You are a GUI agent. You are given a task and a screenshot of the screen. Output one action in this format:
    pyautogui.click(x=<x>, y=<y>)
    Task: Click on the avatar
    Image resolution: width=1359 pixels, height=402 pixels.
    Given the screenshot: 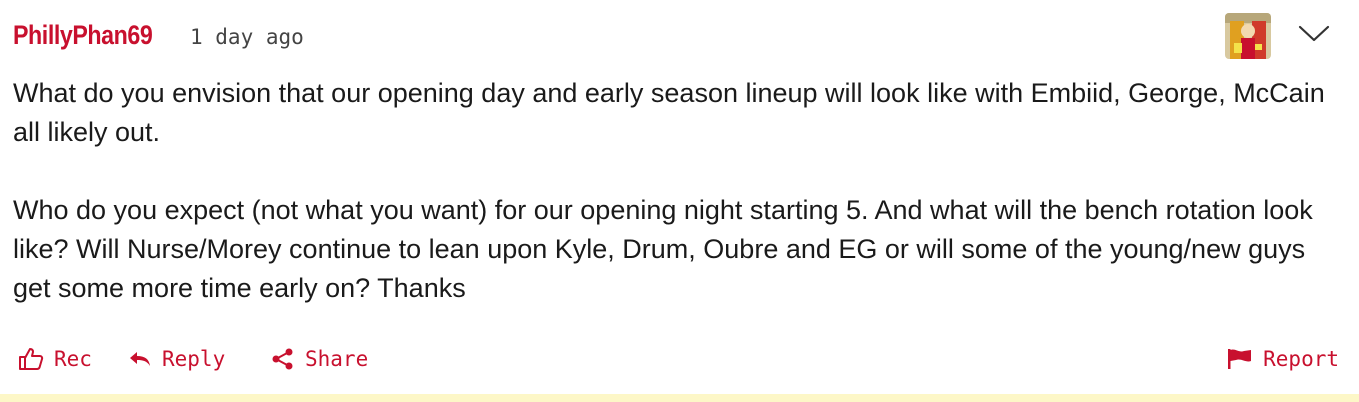 What is the action you would take?
    pyautogui.click(x=1248, y=36)
    